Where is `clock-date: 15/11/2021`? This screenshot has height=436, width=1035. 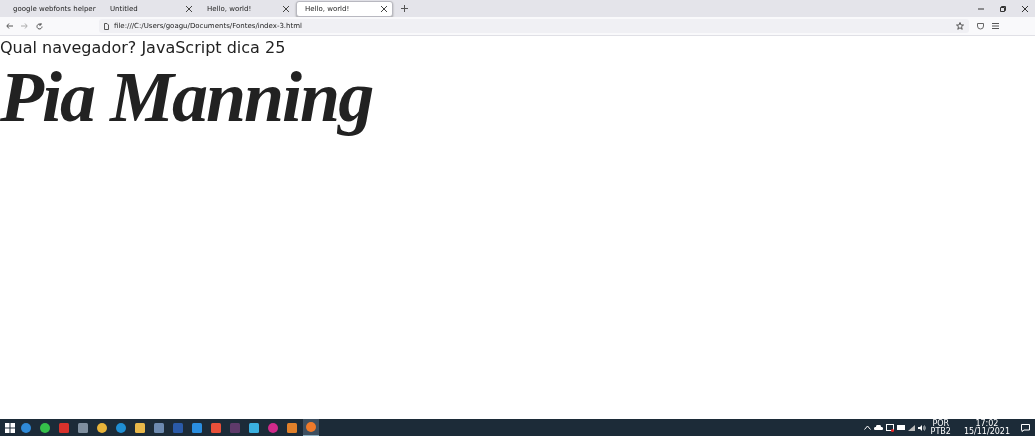
clock-date: 15/11/2021 is located at coordinates (986, 431).